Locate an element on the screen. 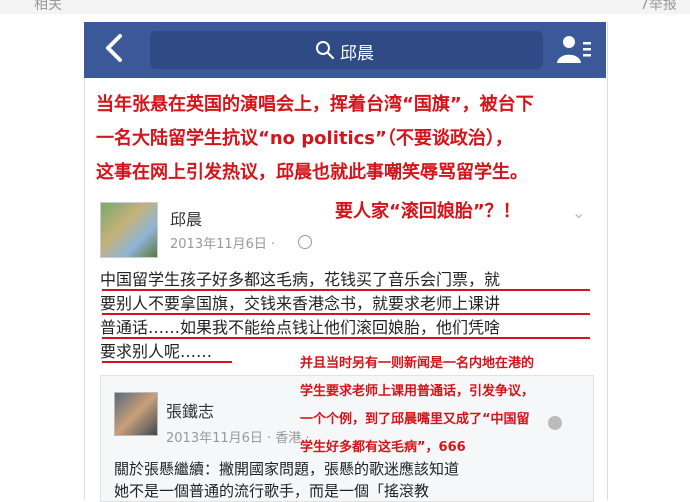 Image resolution: width=690 pixels, height=502 pixels. post-time: 2013年11月6日 · is located at coordinates (223, 244).